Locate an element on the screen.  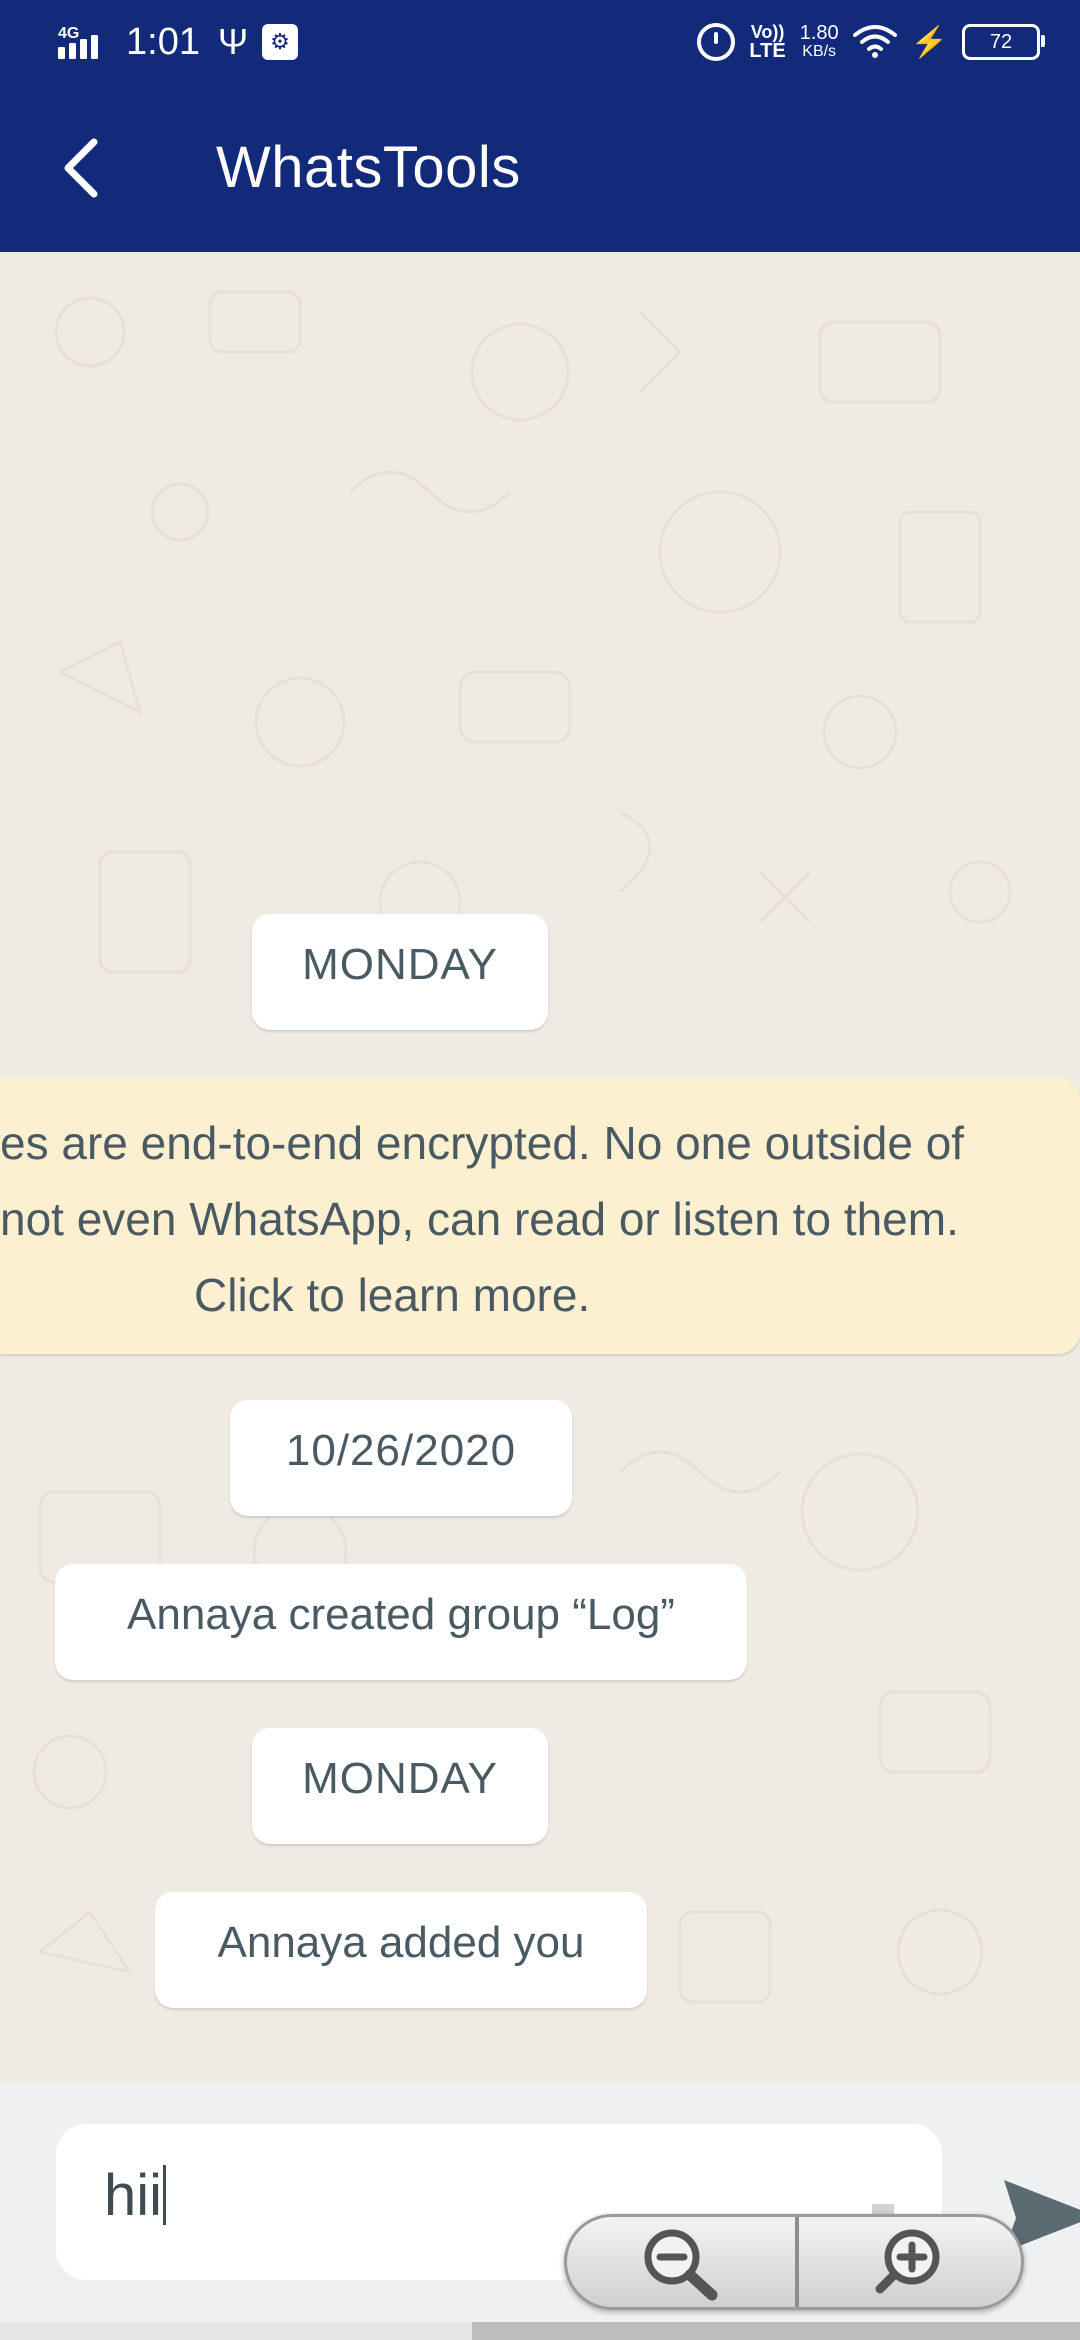
volte-indicator: Vo)) LTE is located at coordinates (767, 42).